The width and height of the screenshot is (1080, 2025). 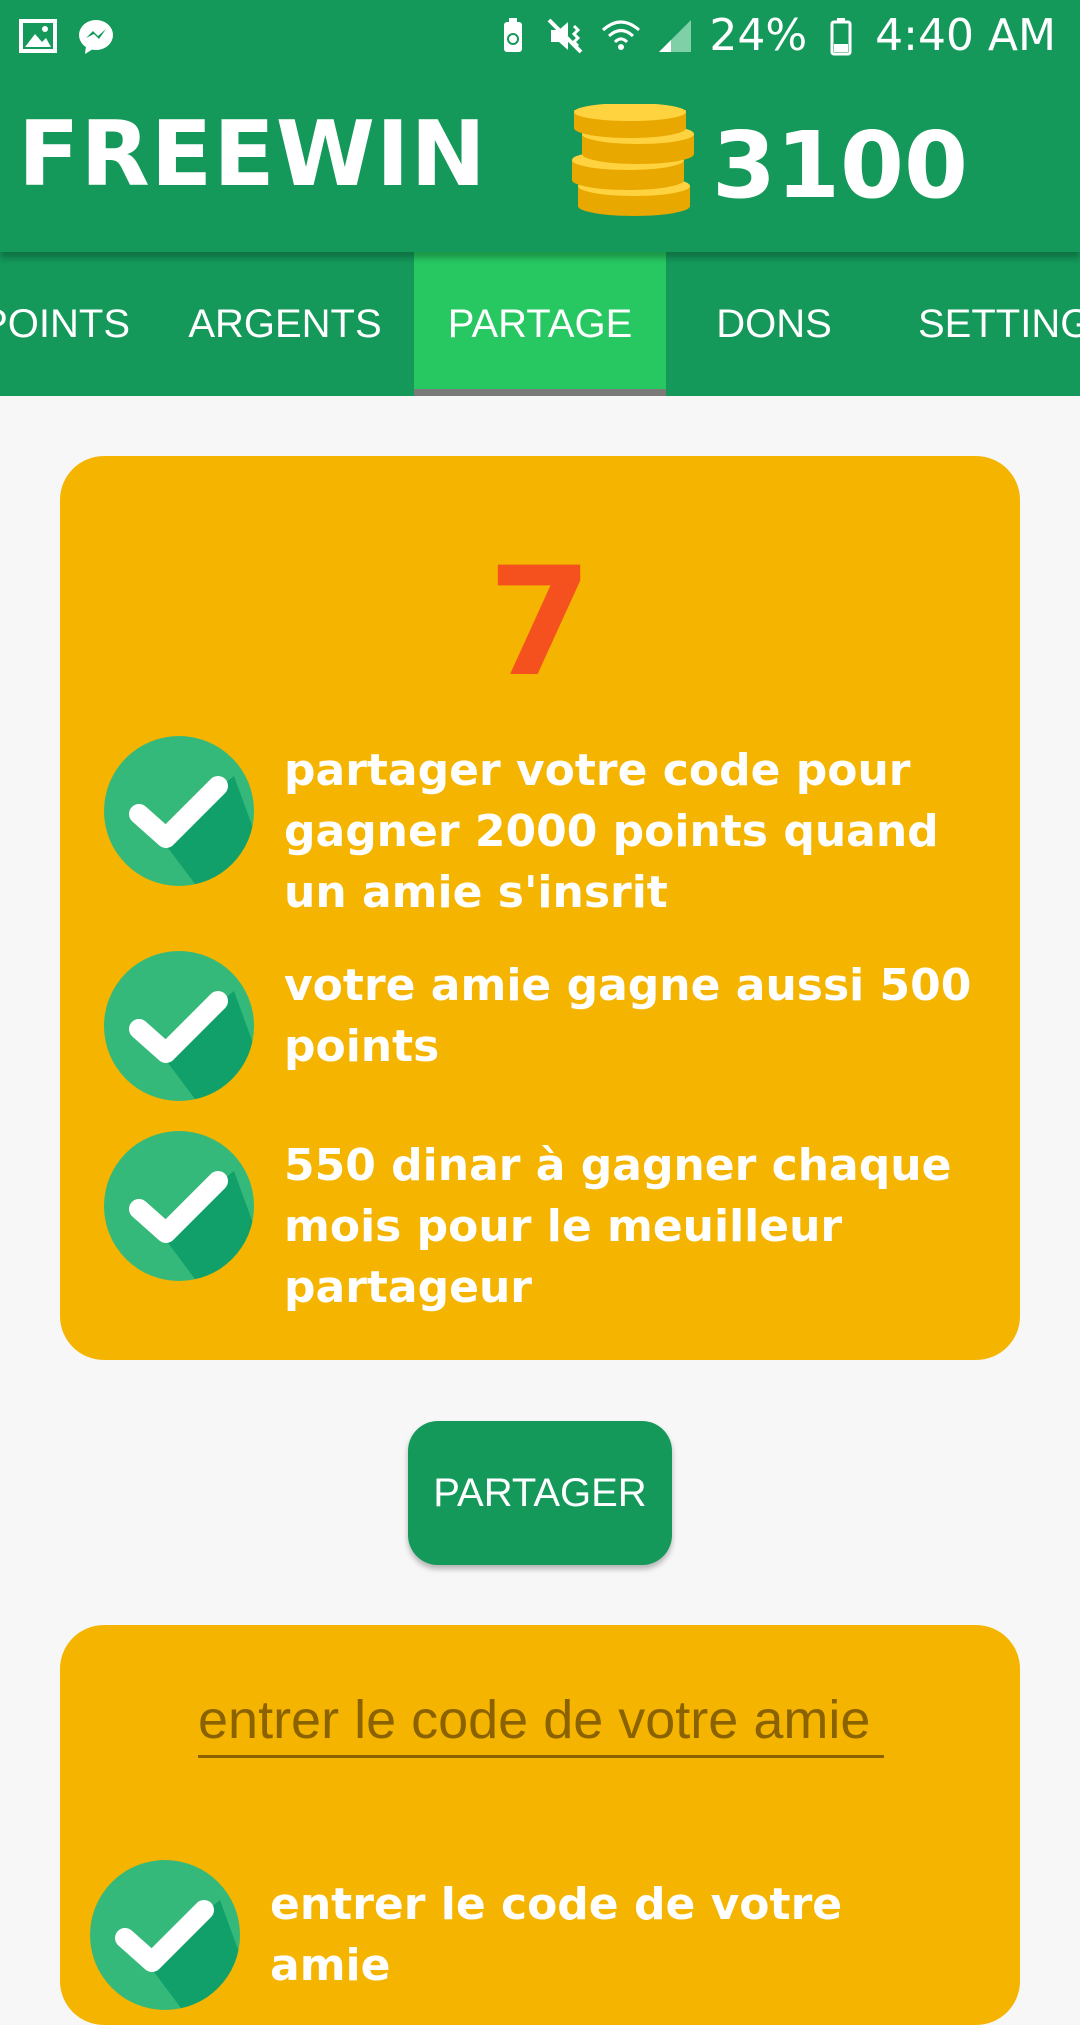 I want to click on feature-item: votre amie gagne aussi 500 points, so click(x=554, y=1026).